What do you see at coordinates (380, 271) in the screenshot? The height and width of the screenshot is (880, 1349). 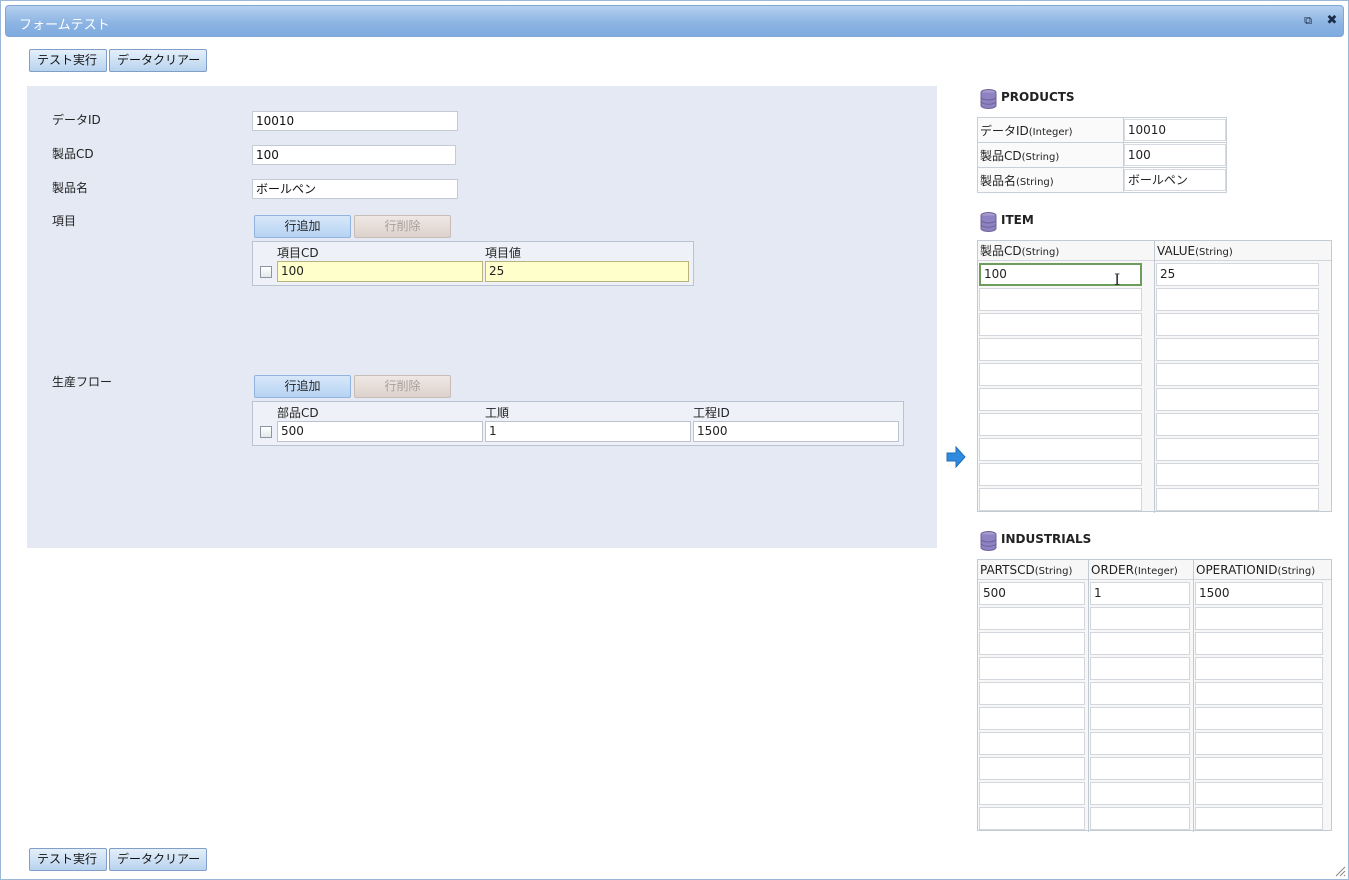 I see `items-cell-cd: 100` at bounding box center [380, 271].